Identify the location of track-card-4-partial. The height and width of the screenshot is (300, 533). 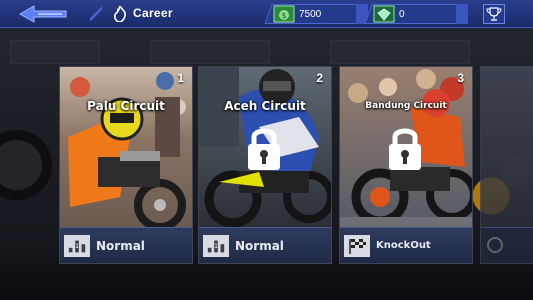
(506, 165).